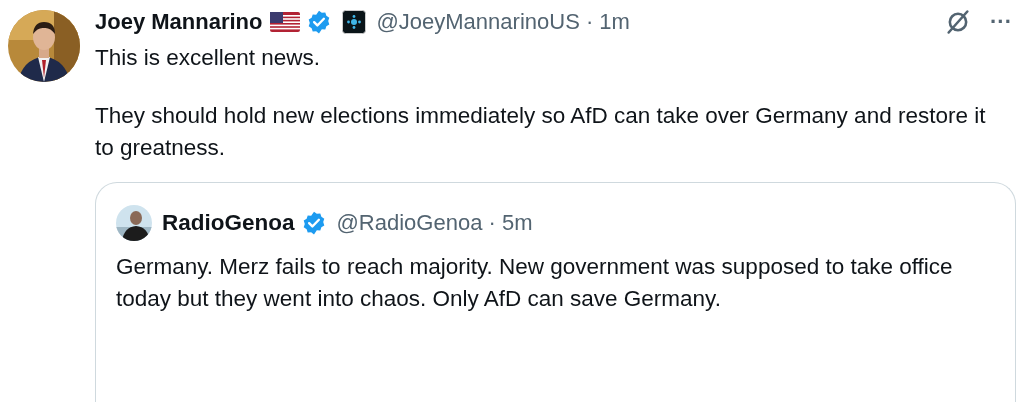  Describe the element at coordinates (1001, 22) in the screenshot. I see `more-button: ···` at that location.